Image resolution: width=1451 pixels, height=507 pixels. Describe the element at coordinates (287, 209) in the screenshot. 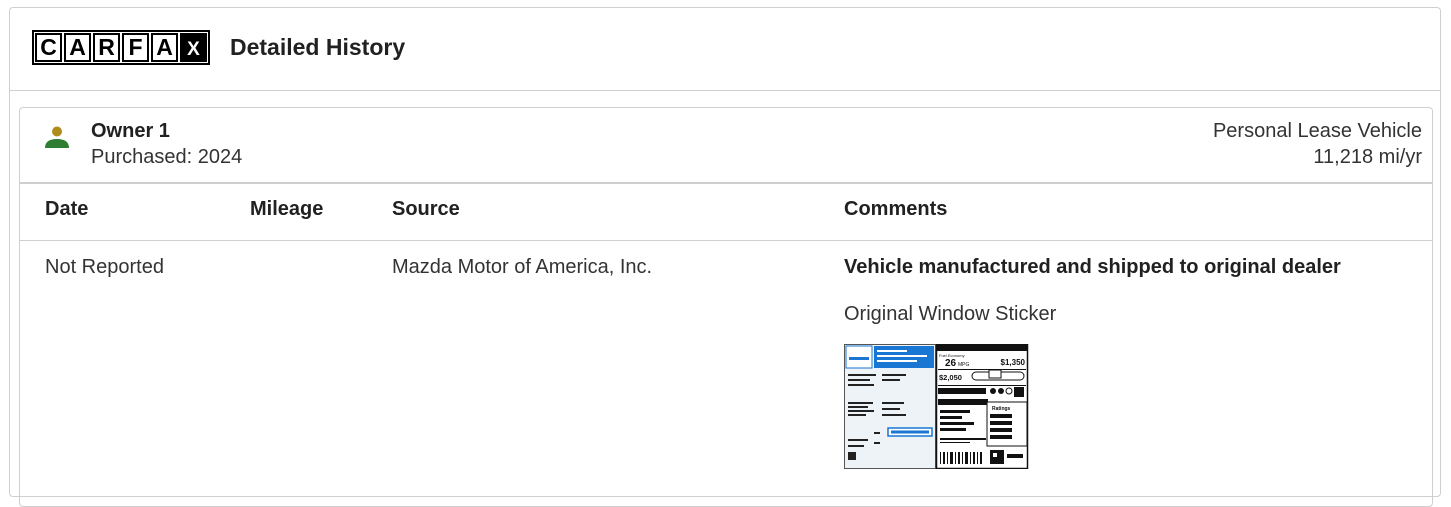

I see `column-mileage: Mileage` at that location.